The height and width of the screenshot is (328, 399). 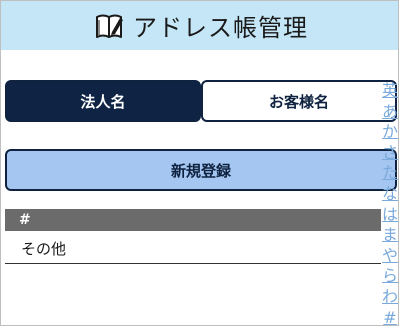 I want to click on app-header: アドレス帳管理, so click(x=199, y=25).